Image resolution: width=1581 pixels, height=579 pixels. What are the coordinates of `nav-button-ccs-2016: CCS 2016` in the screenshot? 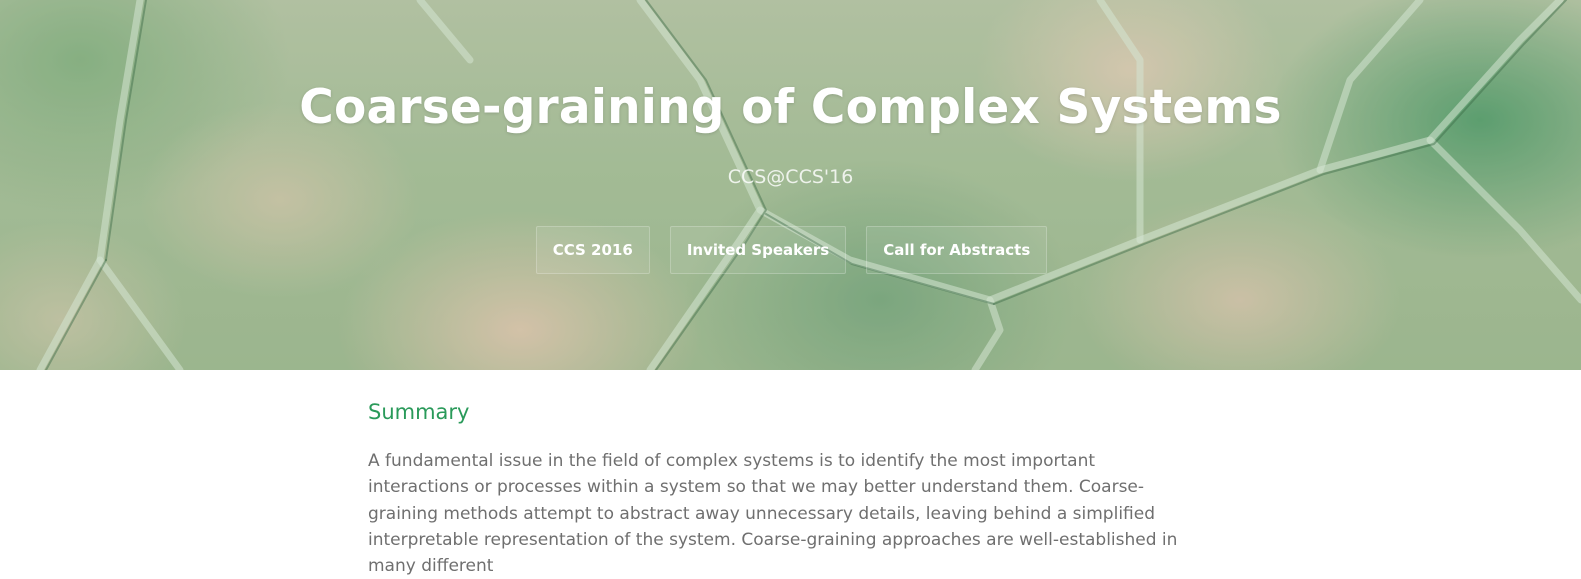 It's located at (592, 250).